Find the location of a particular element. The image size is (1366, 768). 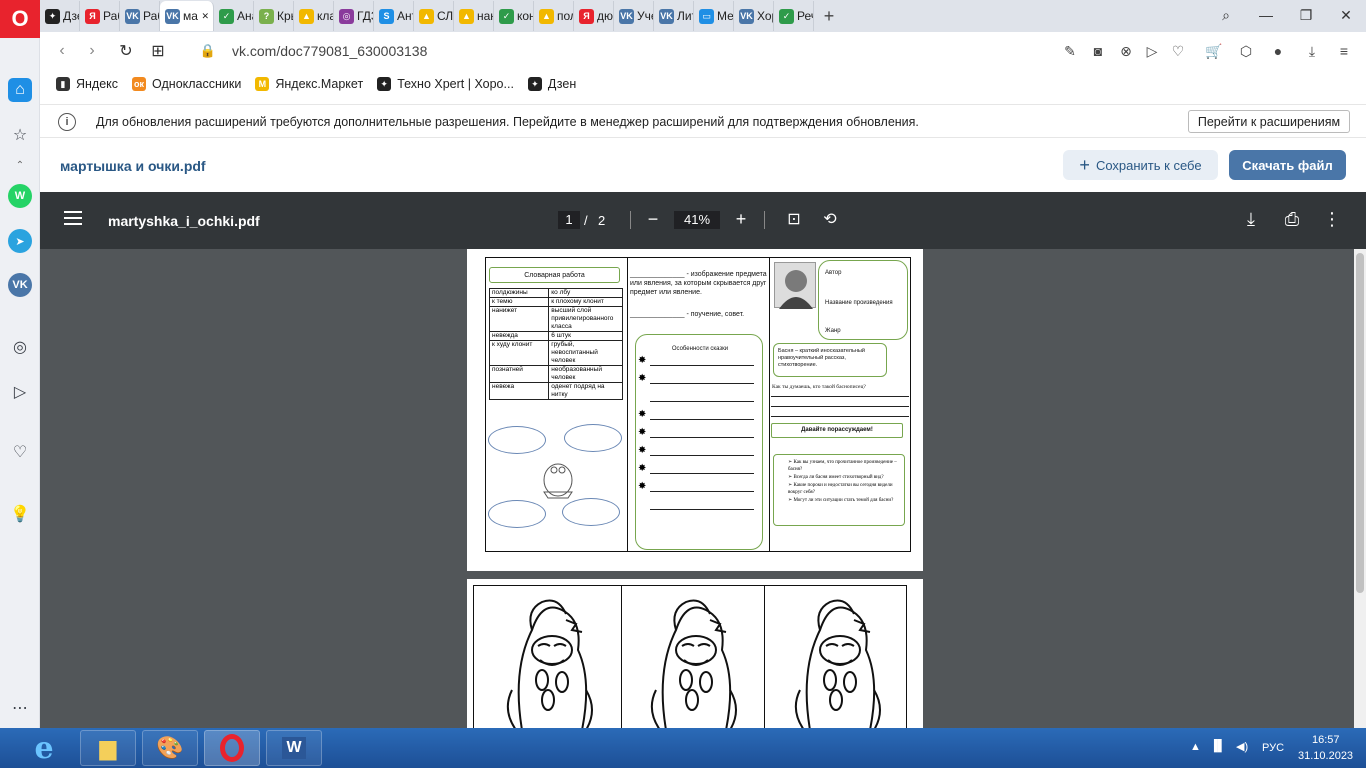

tab-label: пол is located at coordinates (565, 16).